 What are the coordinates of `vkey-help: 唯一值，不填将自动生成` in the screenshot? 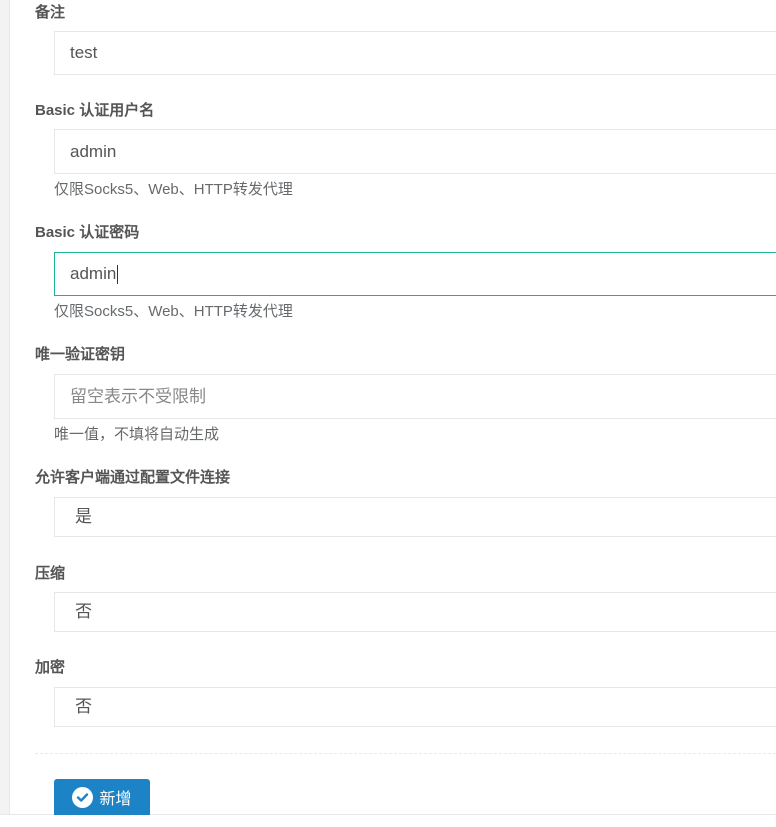 It's located at (137, 434).